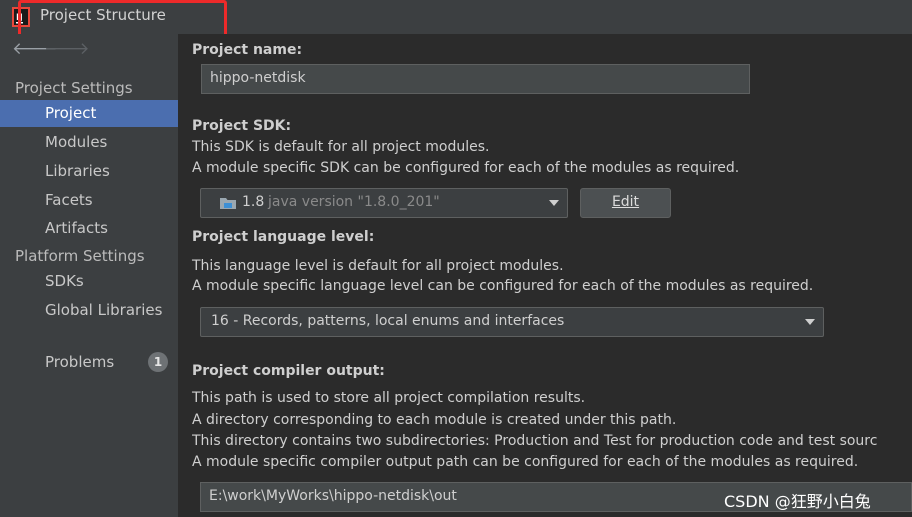  What do you see at coordinates (247, 50) in the screenshot?
I see `project-name-label: Project name:` at bounding box center [247, 50].